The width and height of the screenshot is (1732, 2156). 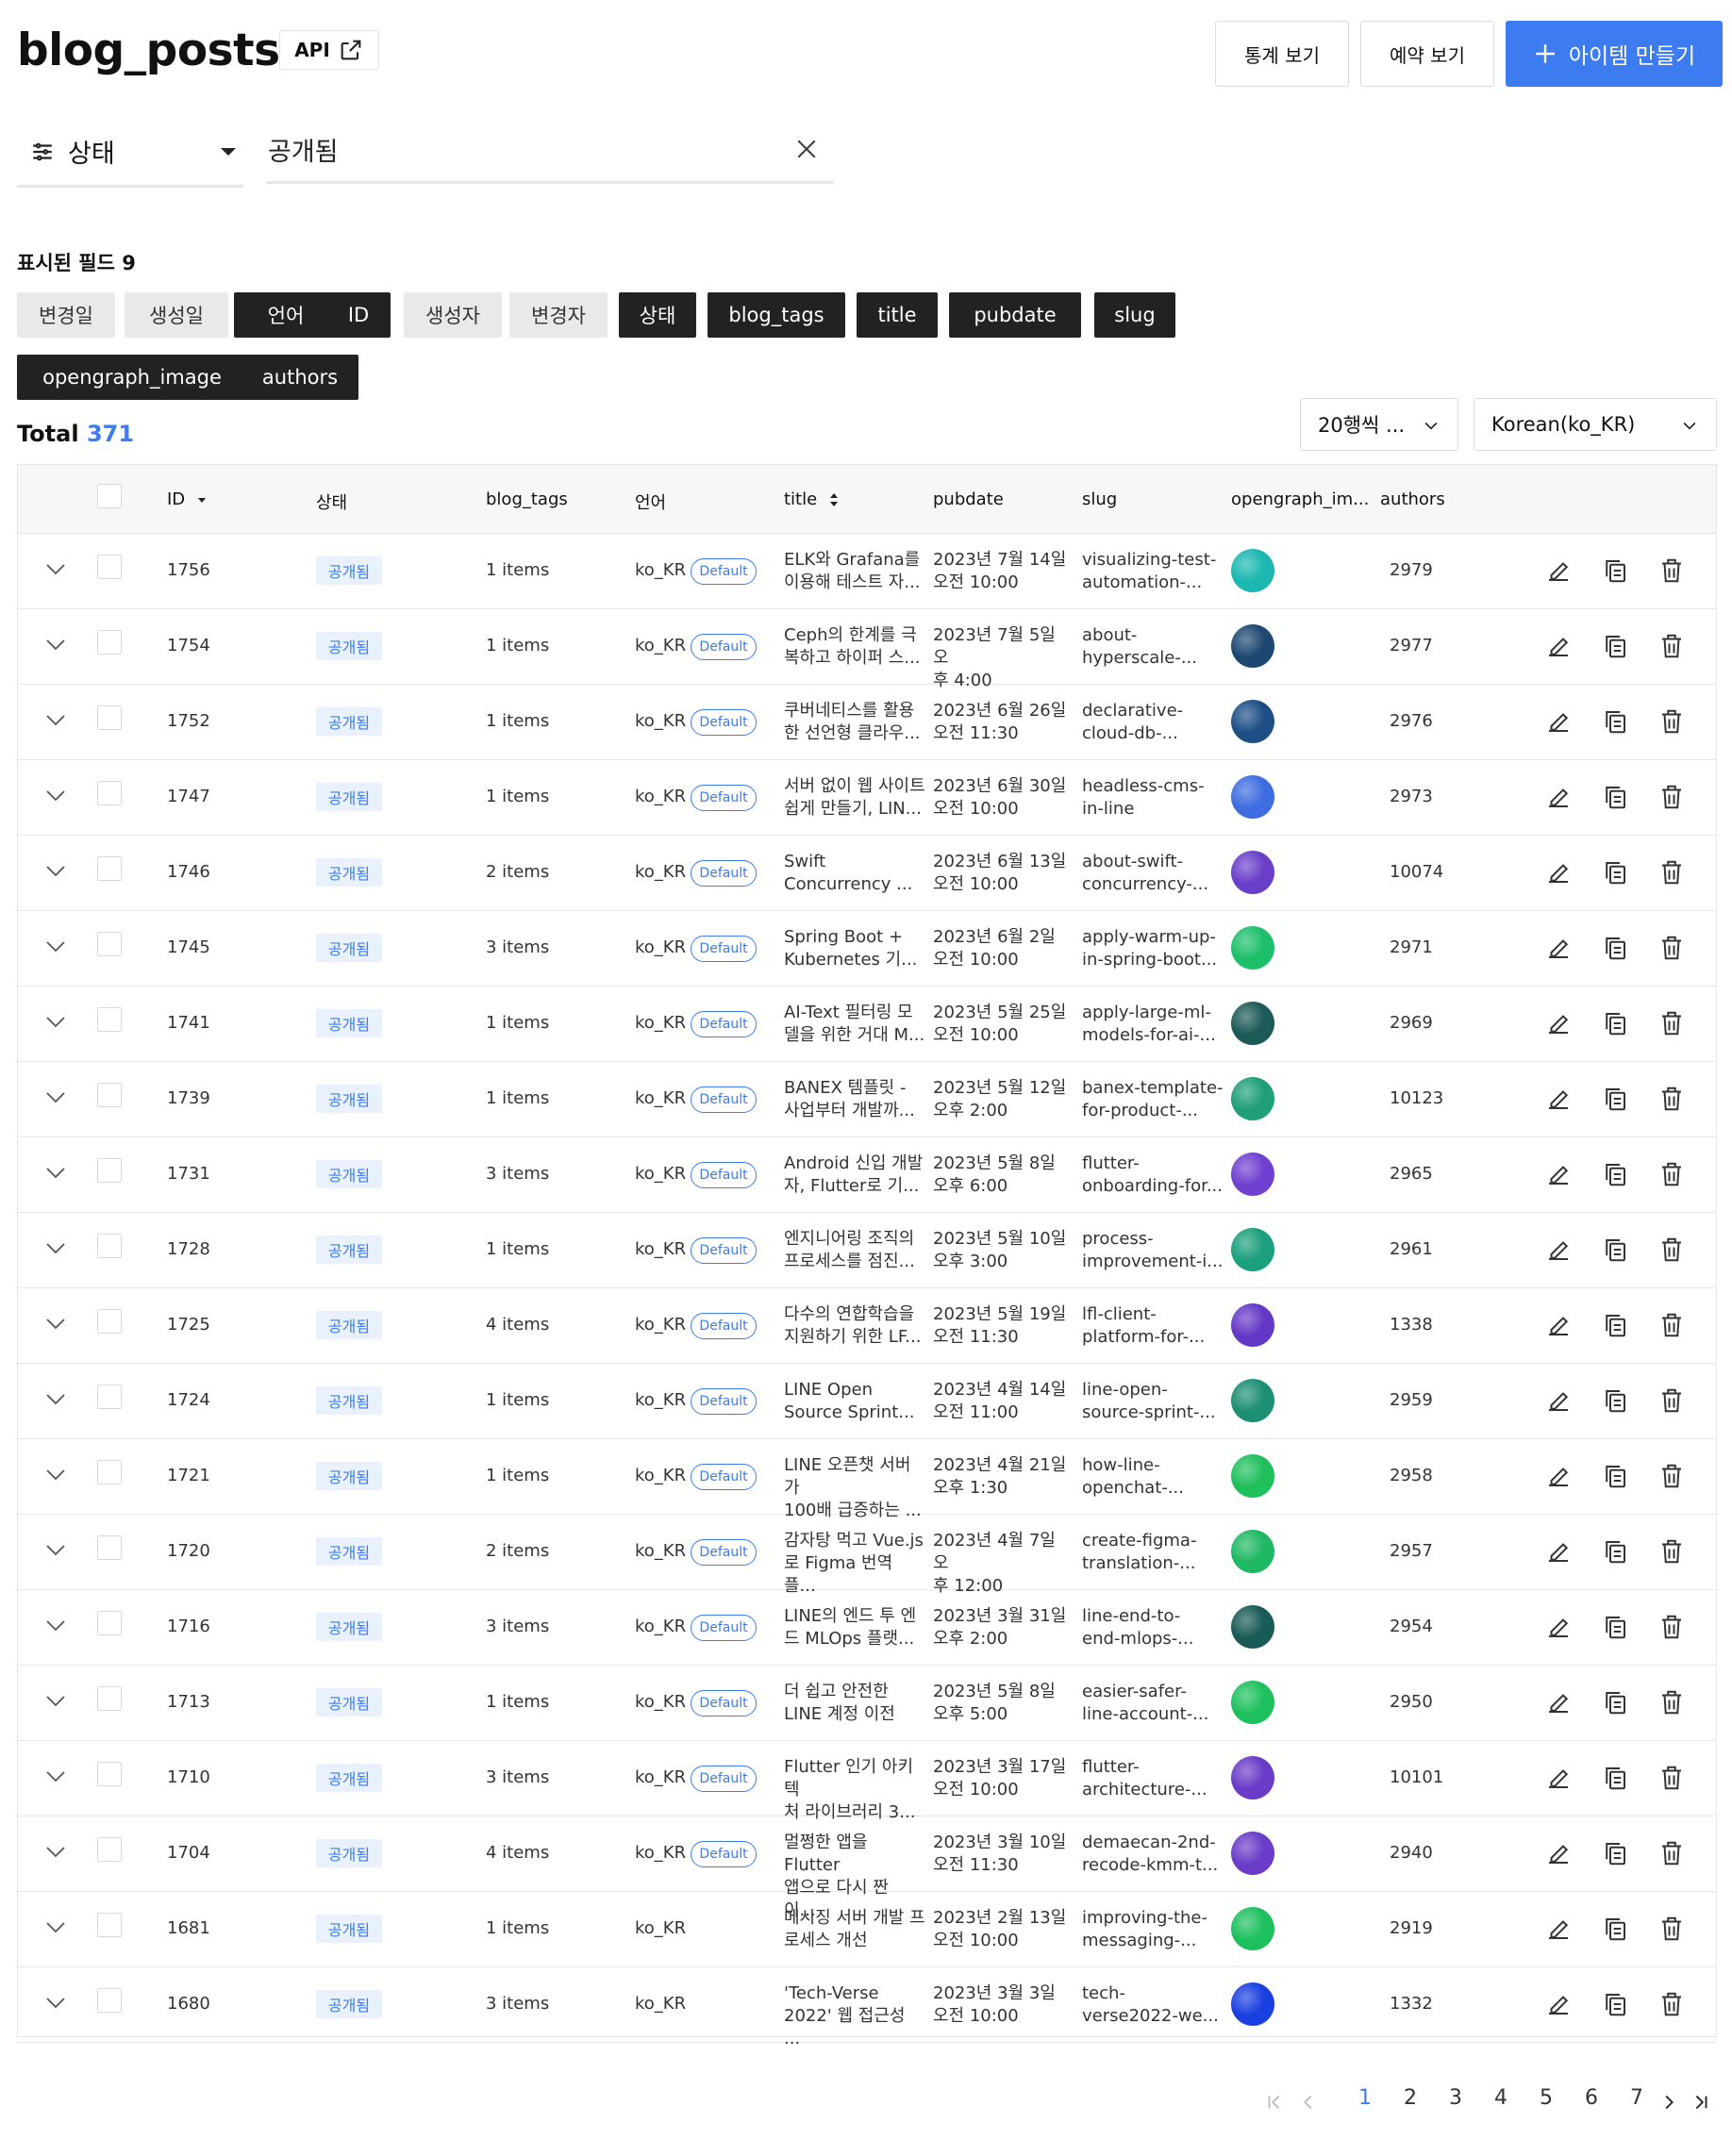 What do you see at coordinates (1700, 2102) in the screenshot?
I see `last-page-icon` at bounding box center [1700, 2102].